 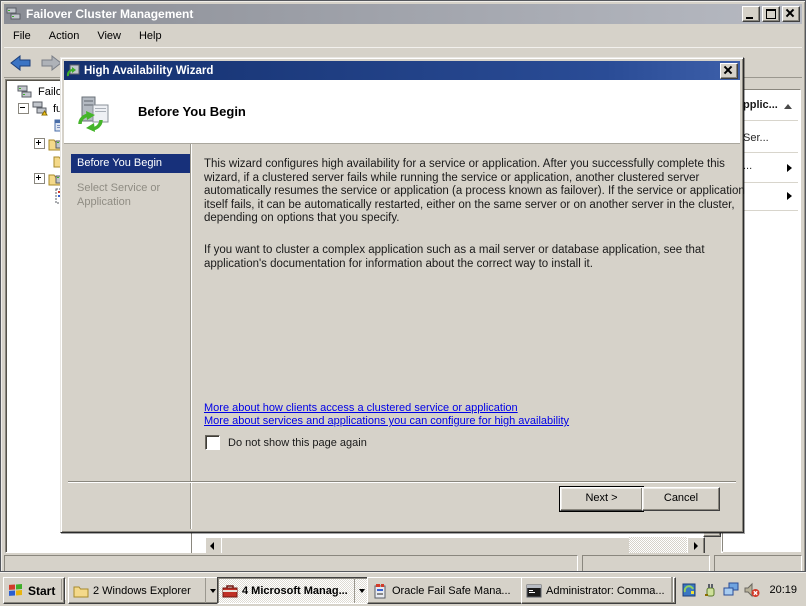 I want to click on scrollbar-corner, so click(x=713, y=545).